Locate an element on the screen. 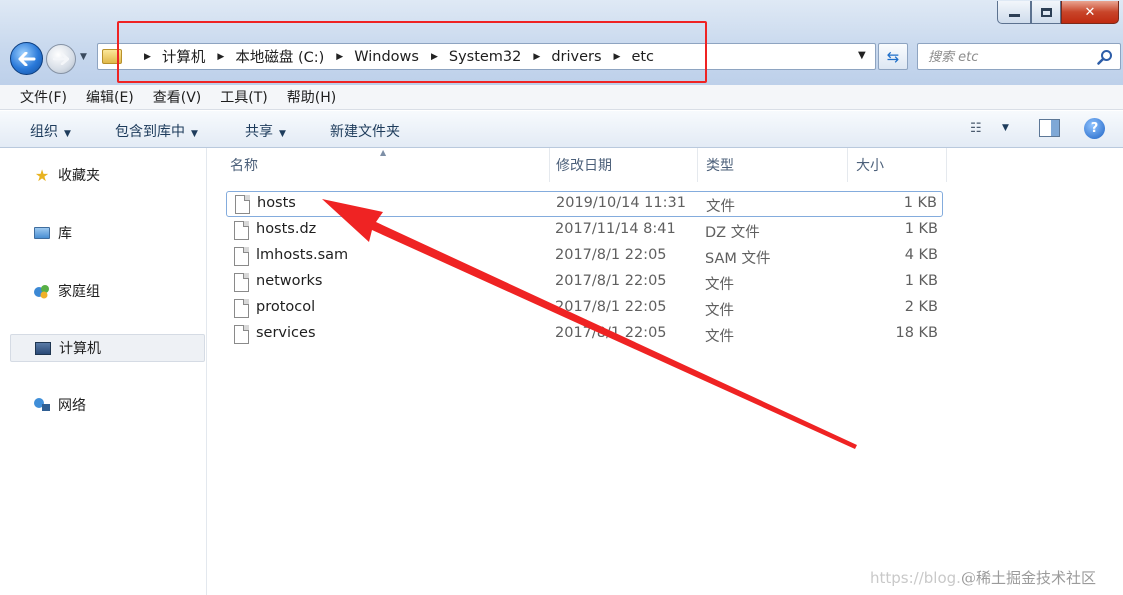 This screenshot has width=1123, height=595. maximize-button is located at coordinates (1046, 12).